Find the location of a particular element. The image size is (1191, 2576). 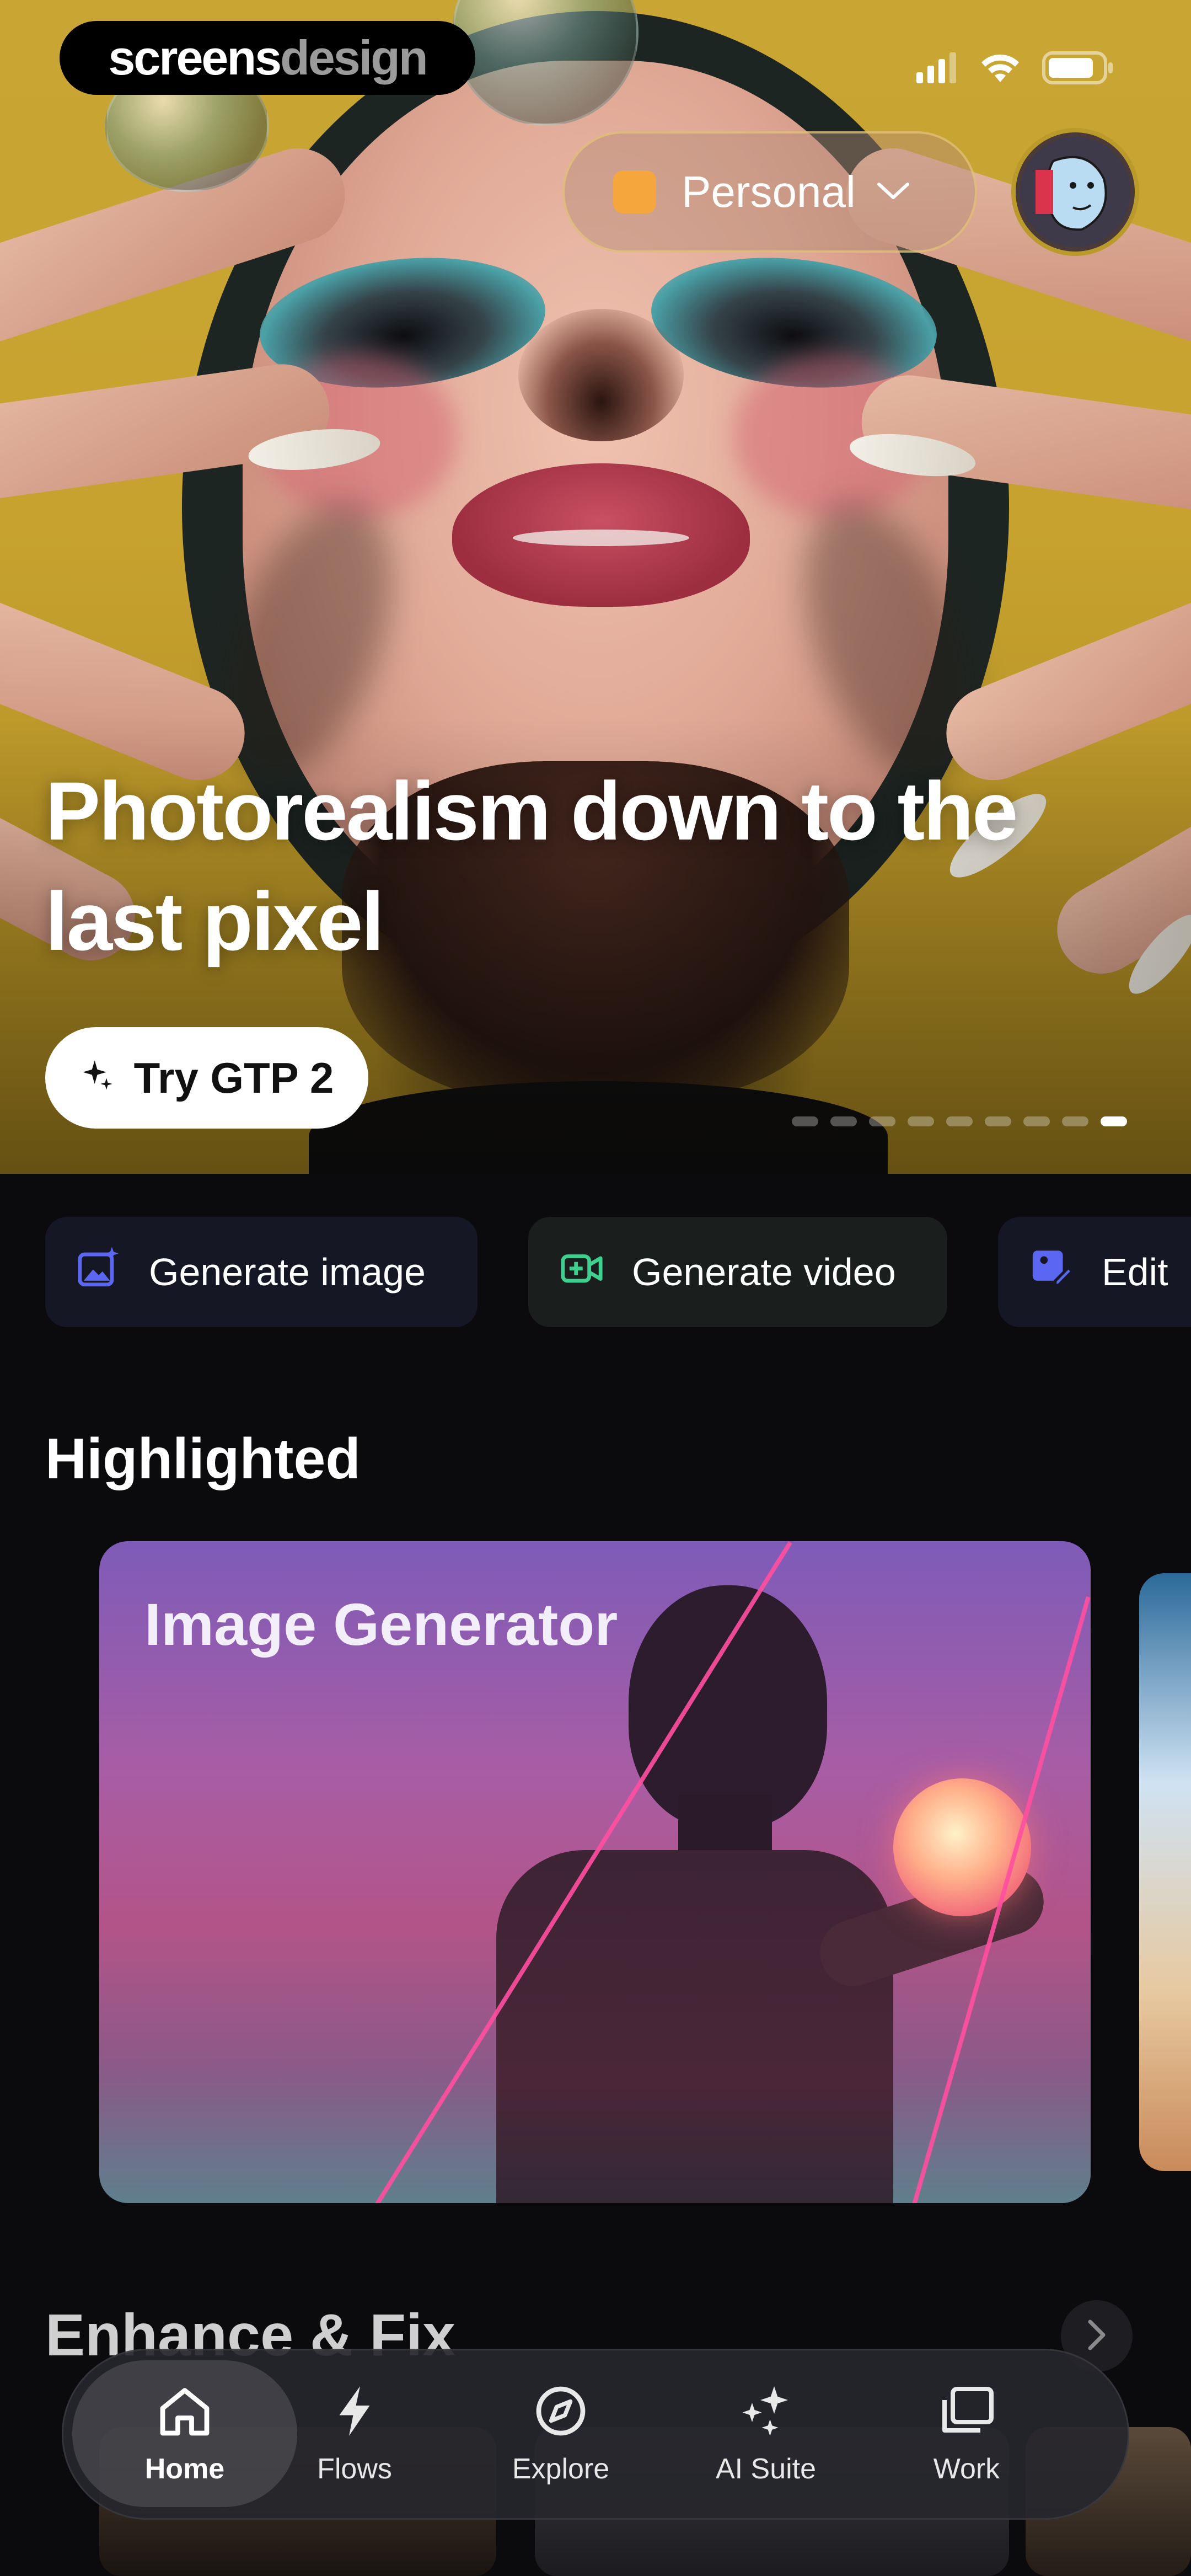

tab-home-label: Home is located at coordinates (184, 2468).